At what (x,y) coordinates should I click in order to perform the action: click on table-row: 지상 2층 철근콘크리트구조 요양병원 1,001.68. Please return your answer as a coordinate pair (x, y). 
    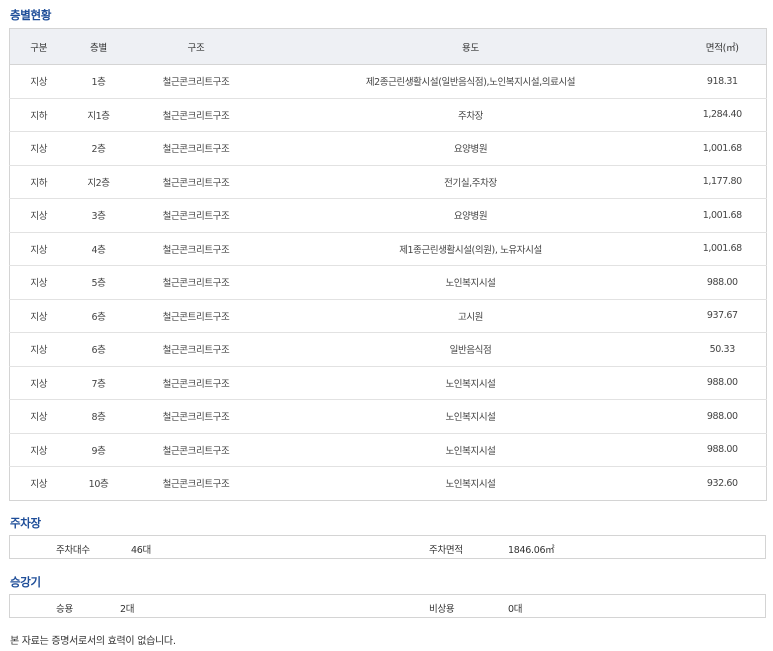
    Looking at the image, I should click on (388, 148).